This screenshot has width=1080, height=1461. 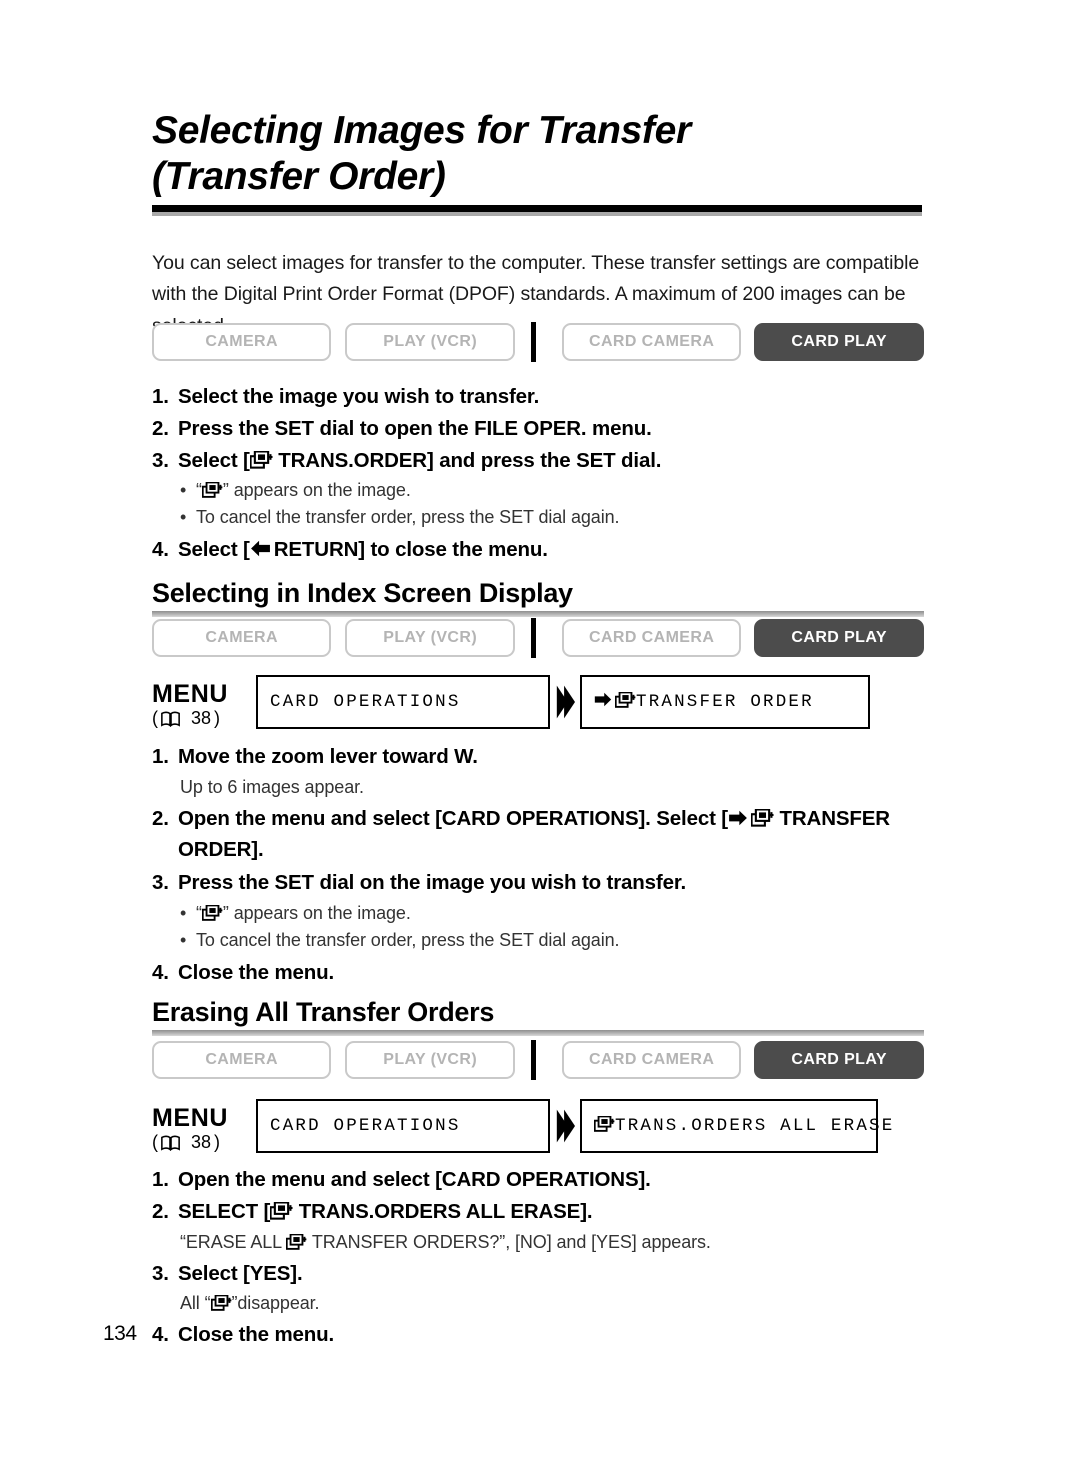 What do you see at coordinates (365, 1126) in the screenshot?
I see `menu-box-label: CARD OPERATIONS` at bounding box center [365, 1126].